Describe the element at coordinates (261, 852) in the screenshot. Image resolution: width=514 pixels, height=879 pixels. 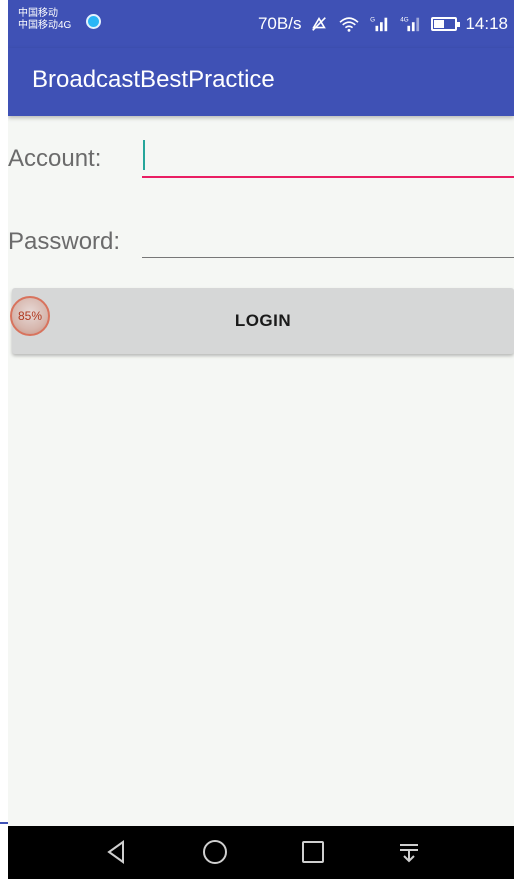
I see `navigation-bar` at that location.